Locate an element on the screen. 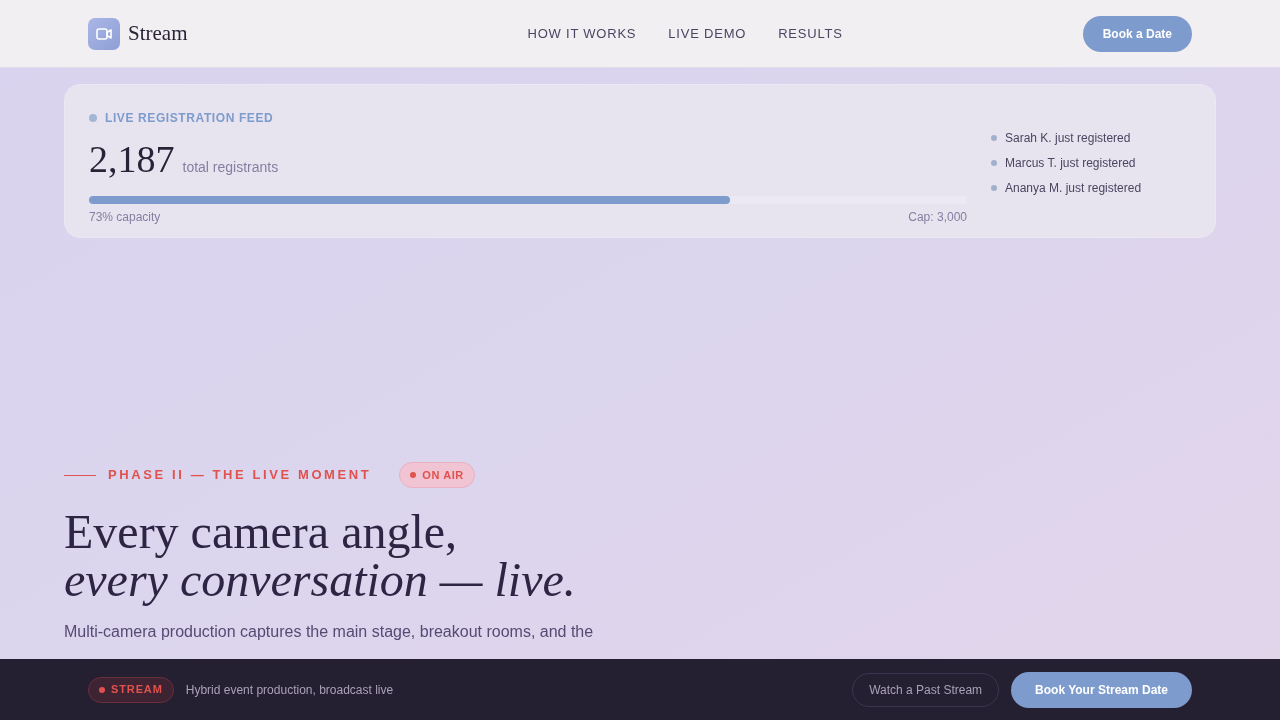 Image resolution: width=1280 pixels, height=720 pixels. count-label: total registrants is located at coordinates (230, 167).